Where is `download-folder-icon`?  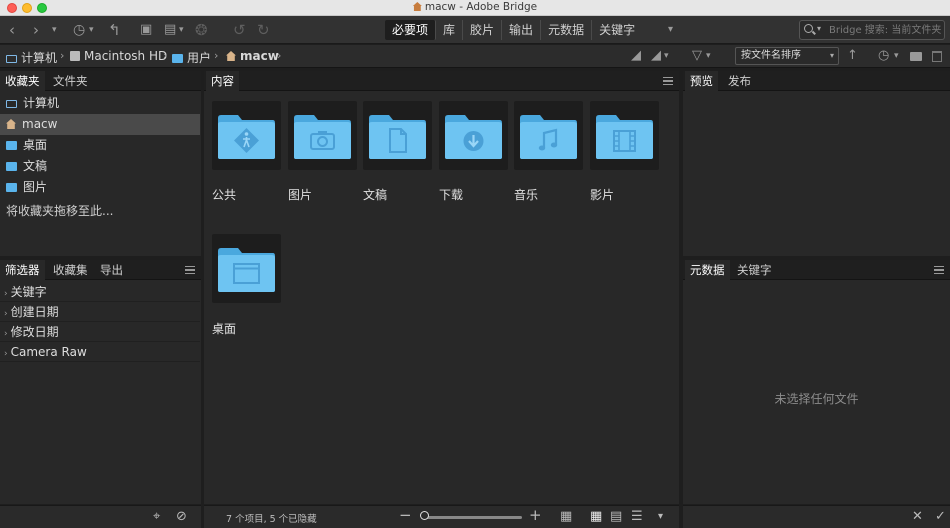
download-folder-icon is located at coordinates (473, 137).